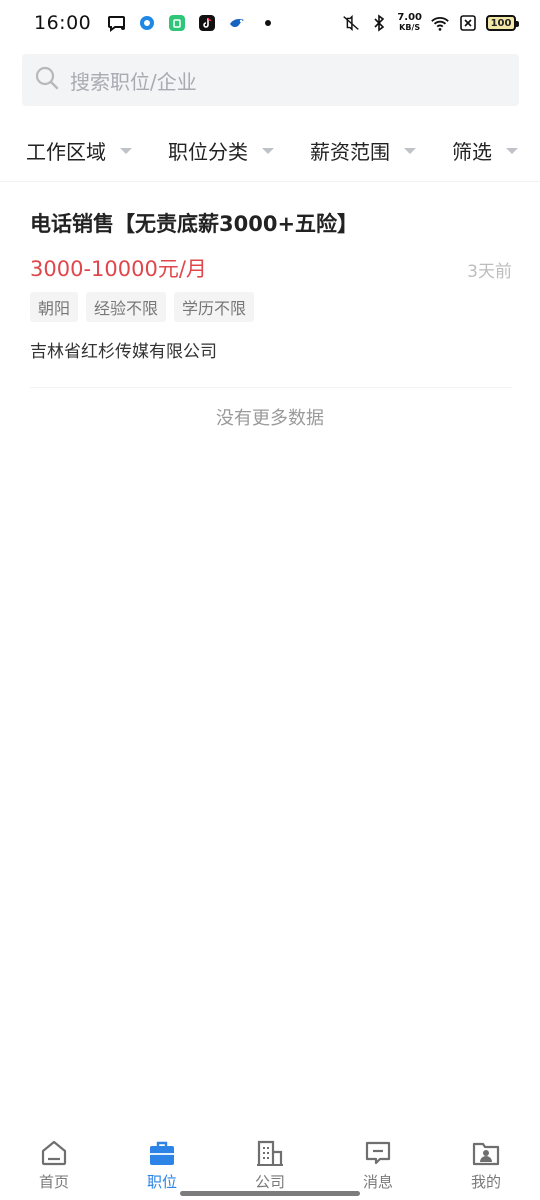 Image resolution: width=540 pixels, height=1200 pixels. Describe the element at coordinates (379, 23) in the screenshot. I see `bluetooth-icon` at that location.